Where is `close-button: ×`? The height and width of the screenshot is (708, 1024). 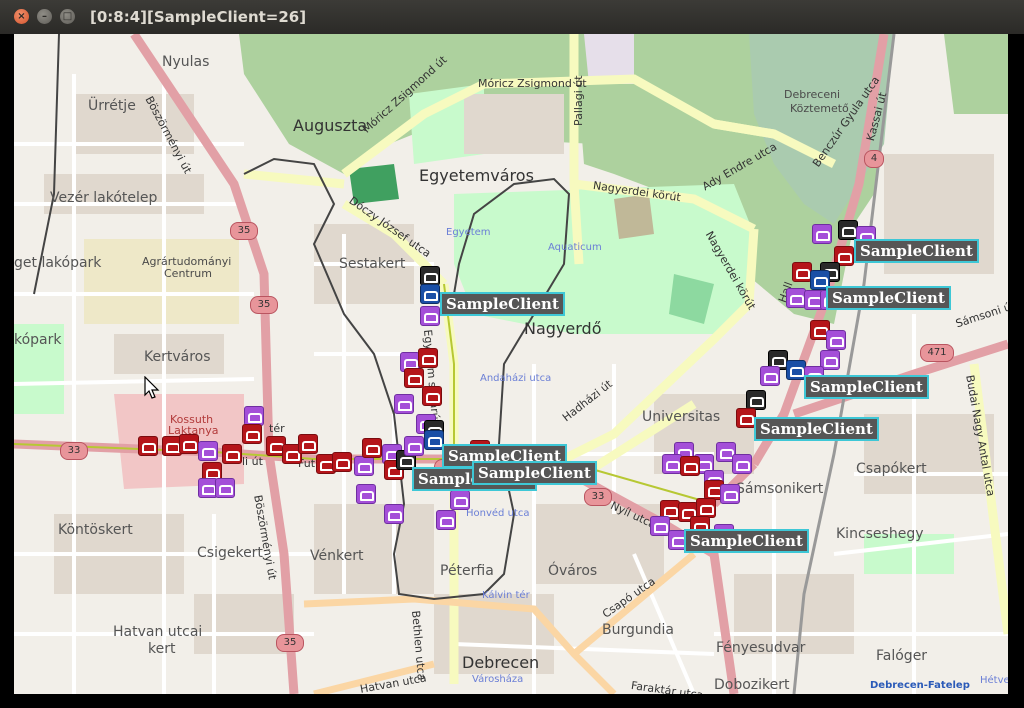 close-button: × is located at coordinates (21, 16).